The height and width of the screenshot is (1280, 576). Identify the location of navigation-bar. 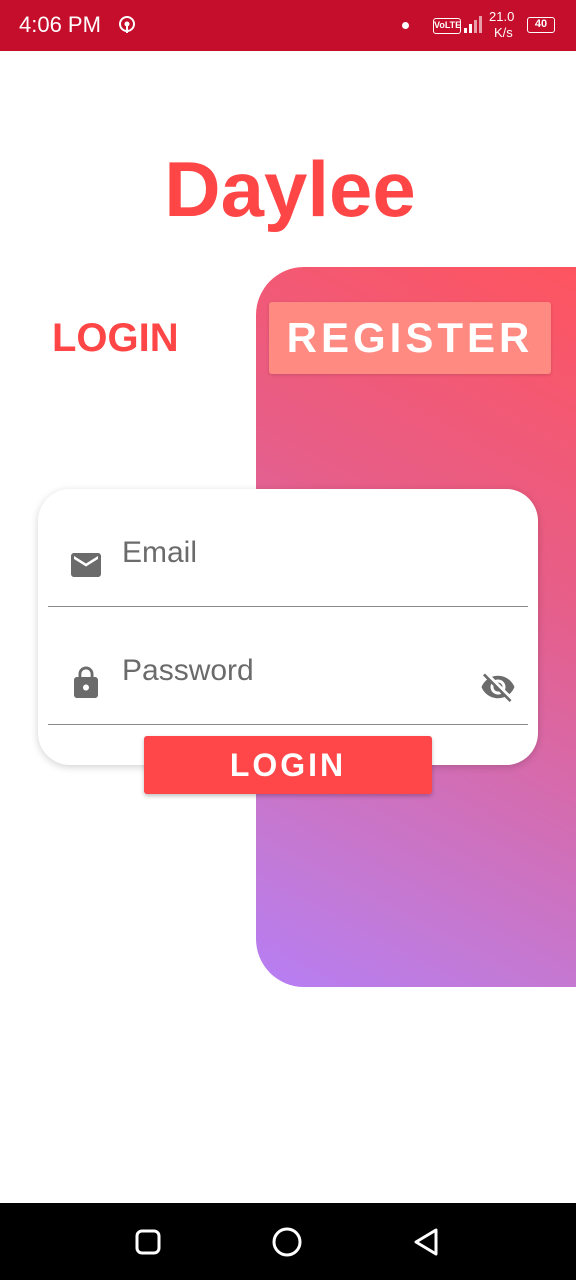
(288, 1241).